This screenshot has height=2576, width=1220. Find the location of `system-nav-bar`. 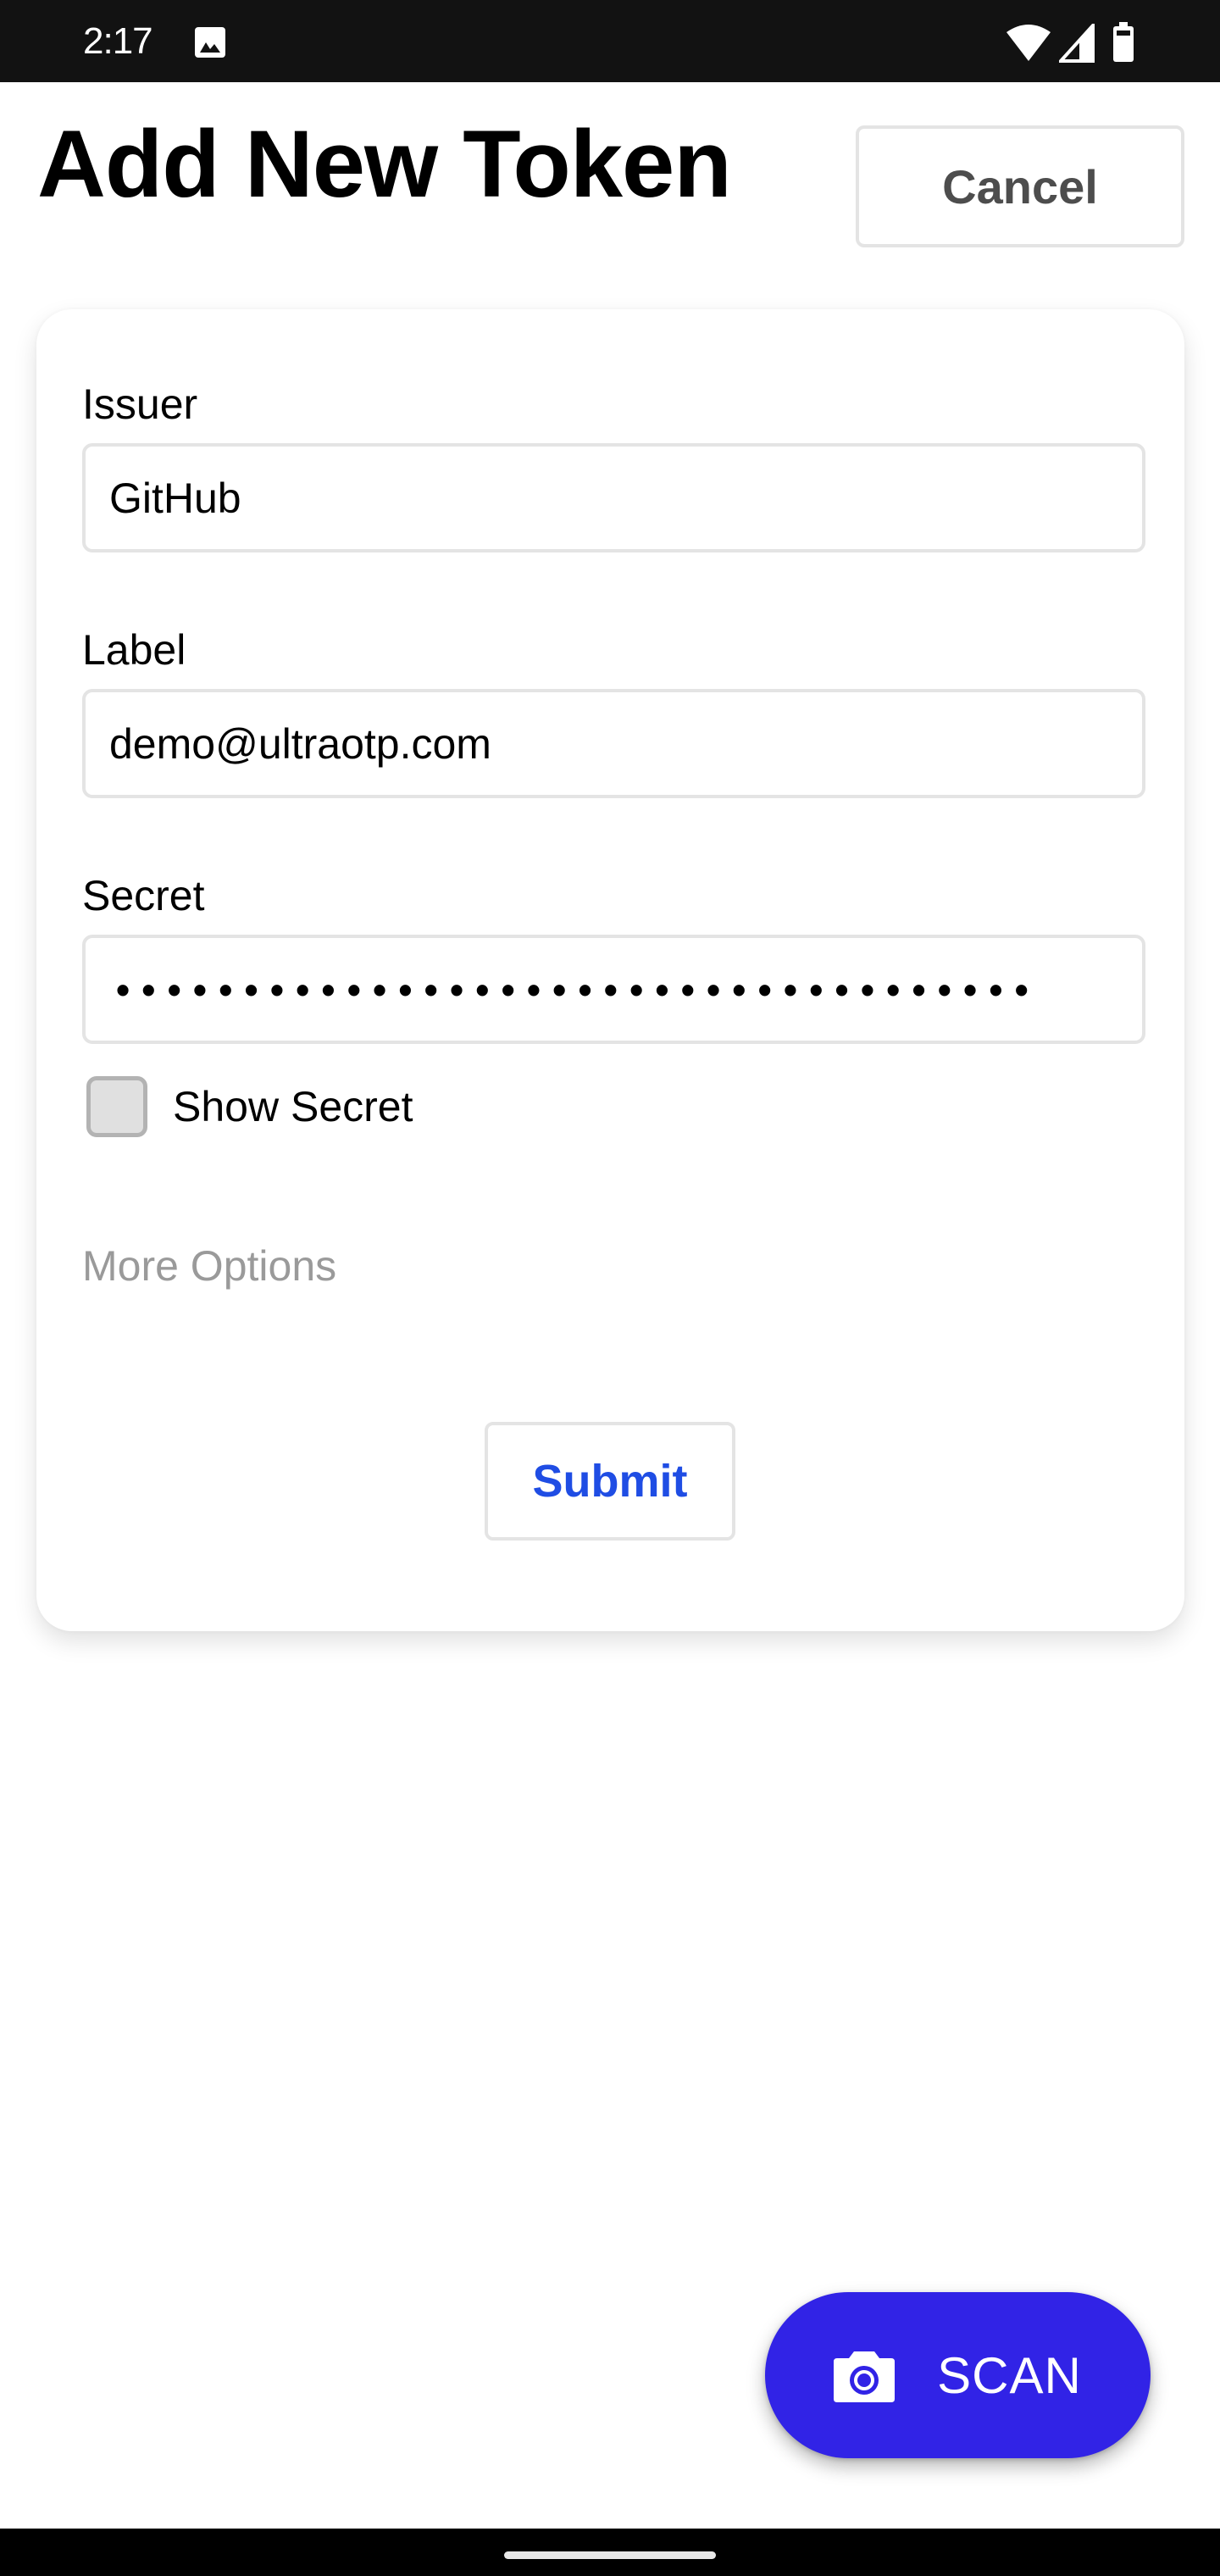

system-nav-bar is located at coordinates (610, 2552).